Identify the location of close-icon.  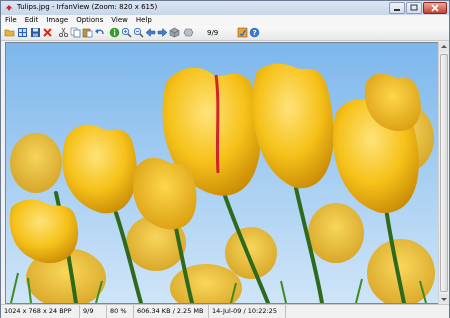
(435, 8).